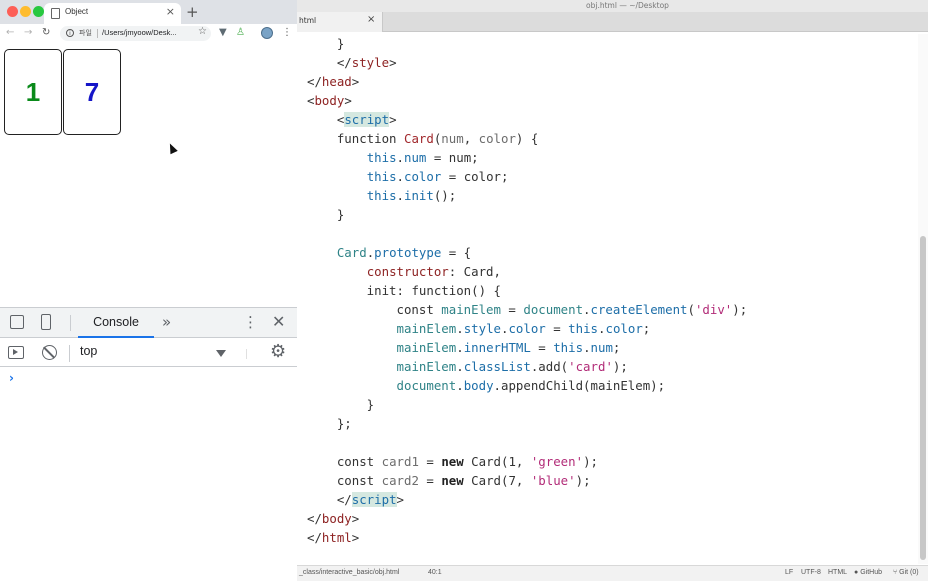  I want to click on code-line: mainElem.classList.add('card');, so click(512, 366).